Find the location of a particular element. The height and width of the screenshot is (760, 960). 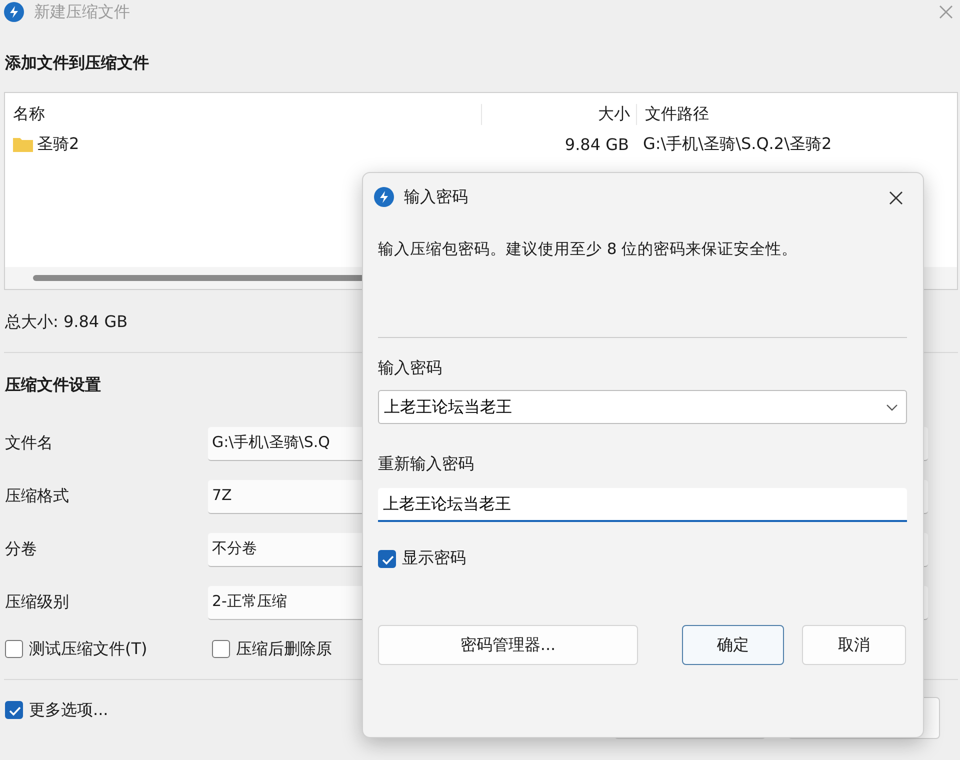

checkbox-label: 压缩后删除原 is located at coordinates (284, 649).